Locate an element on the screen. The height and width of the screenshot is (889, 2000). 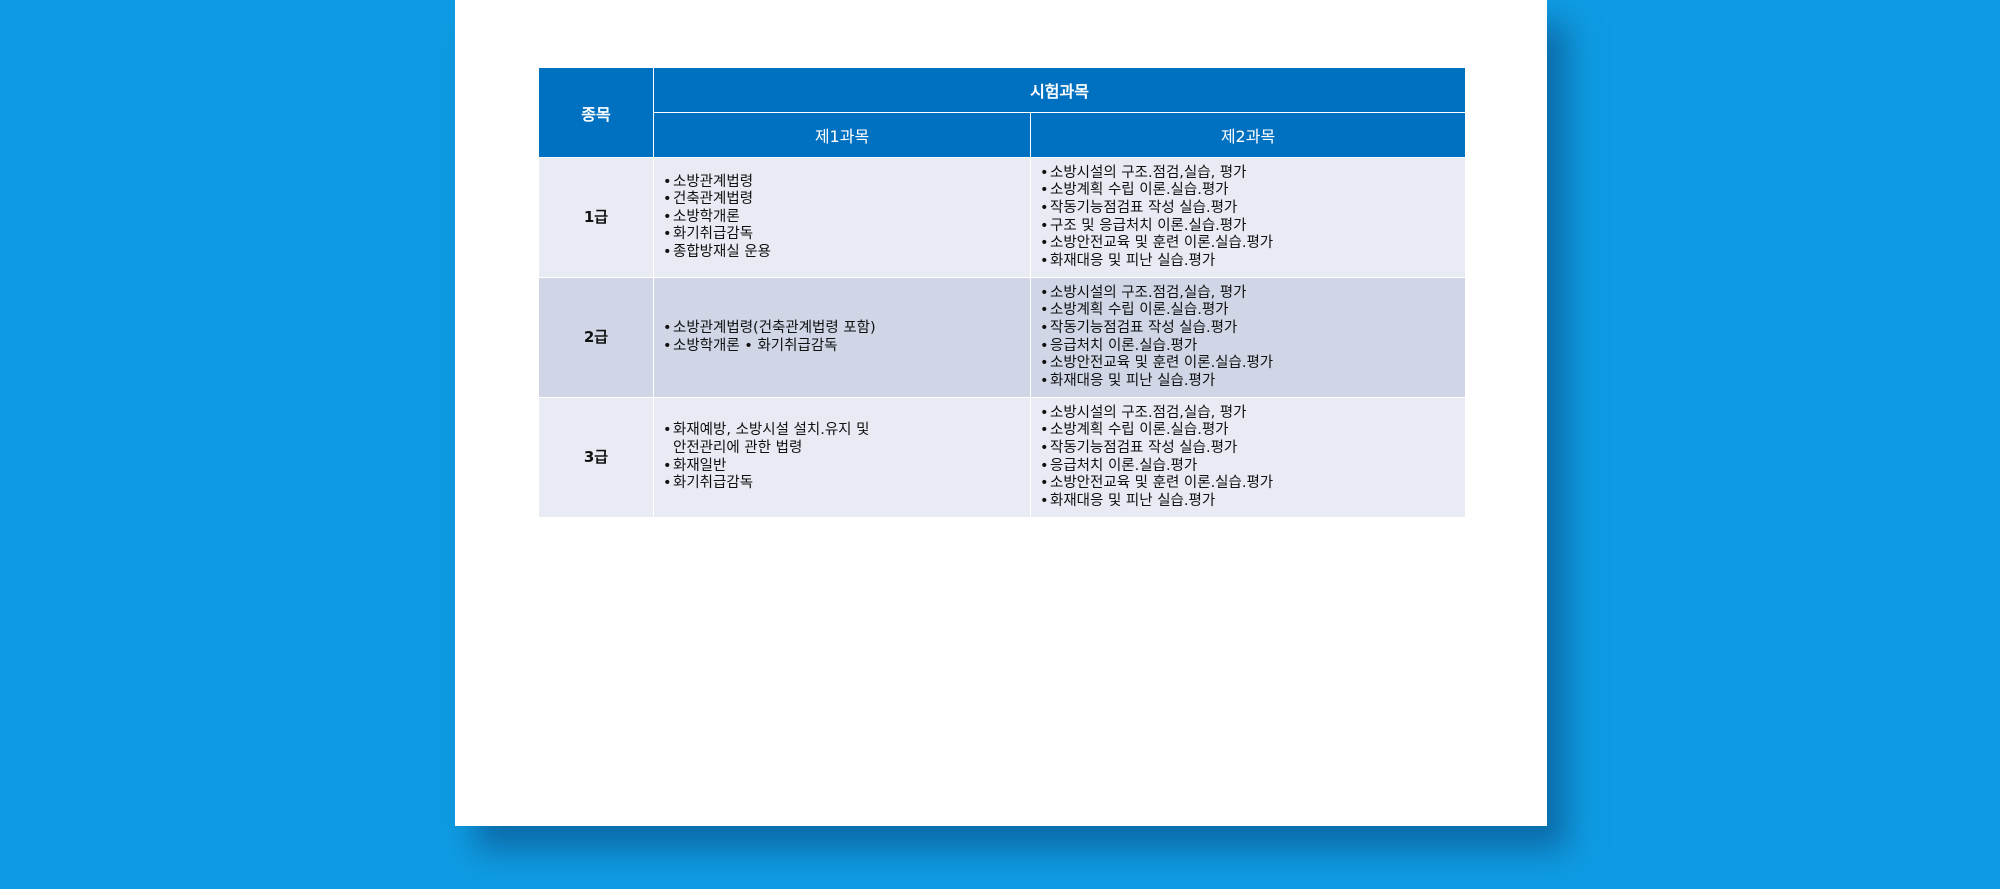
list-item: 구조 및 응급처치 이론.실습.평가 is located at coordinates (1248, 227).